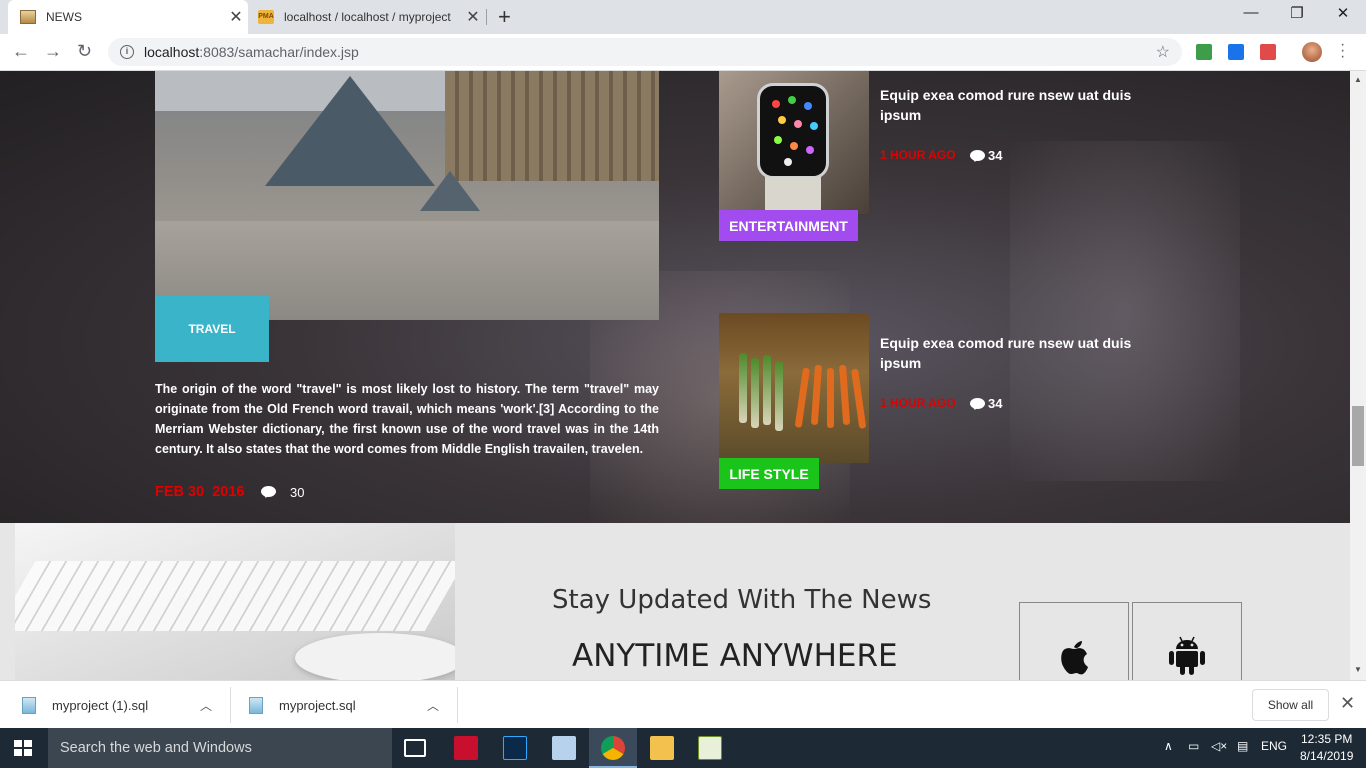  Describe the element at coordinates (1125, 311) in the screenshot. I see `background-figure` at that location.